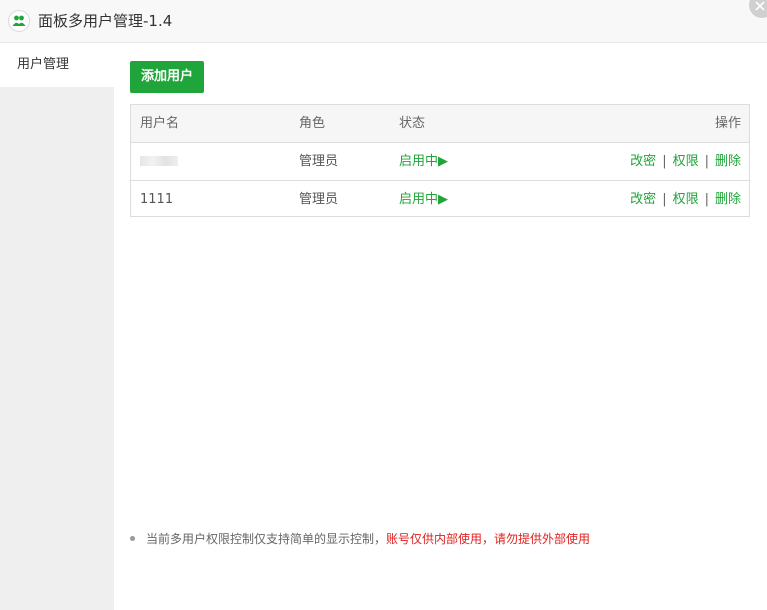  I want to click on bullet-icon, so click(132, 538).